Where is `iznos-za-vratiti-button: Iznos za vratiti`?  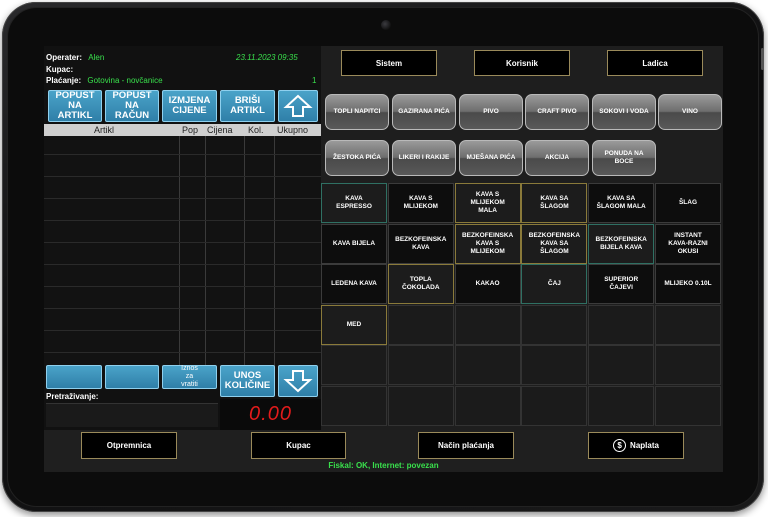
iznos-za-vratiti-button: Iznos za vratiti is located at coordinates (189, 377).